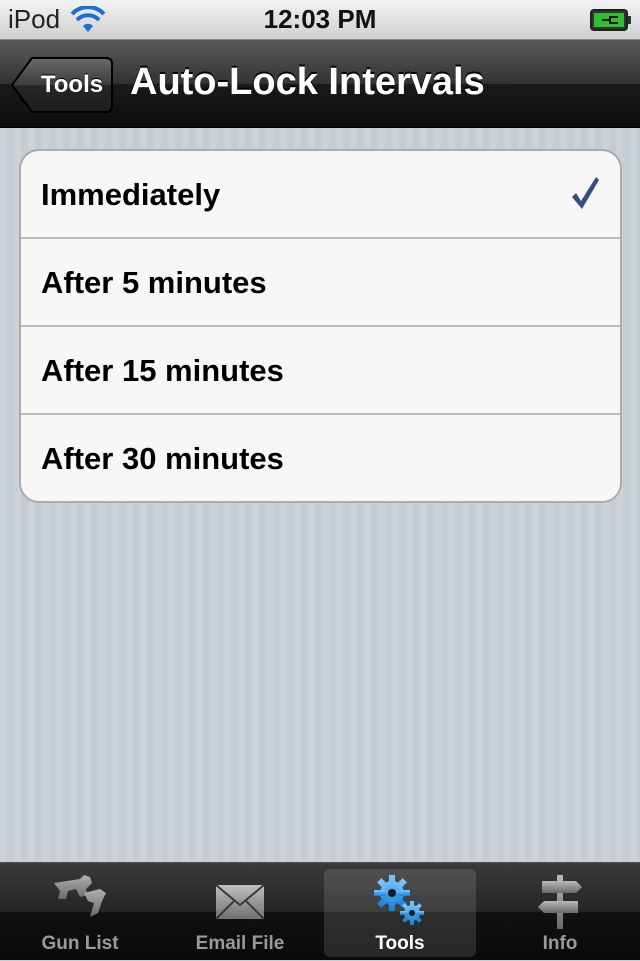 The image size is (640, 961). What do you see at coordinates (72, 84) in the screenshot?
I see `back-button-label: Tools` at bounding box center [72, 84].